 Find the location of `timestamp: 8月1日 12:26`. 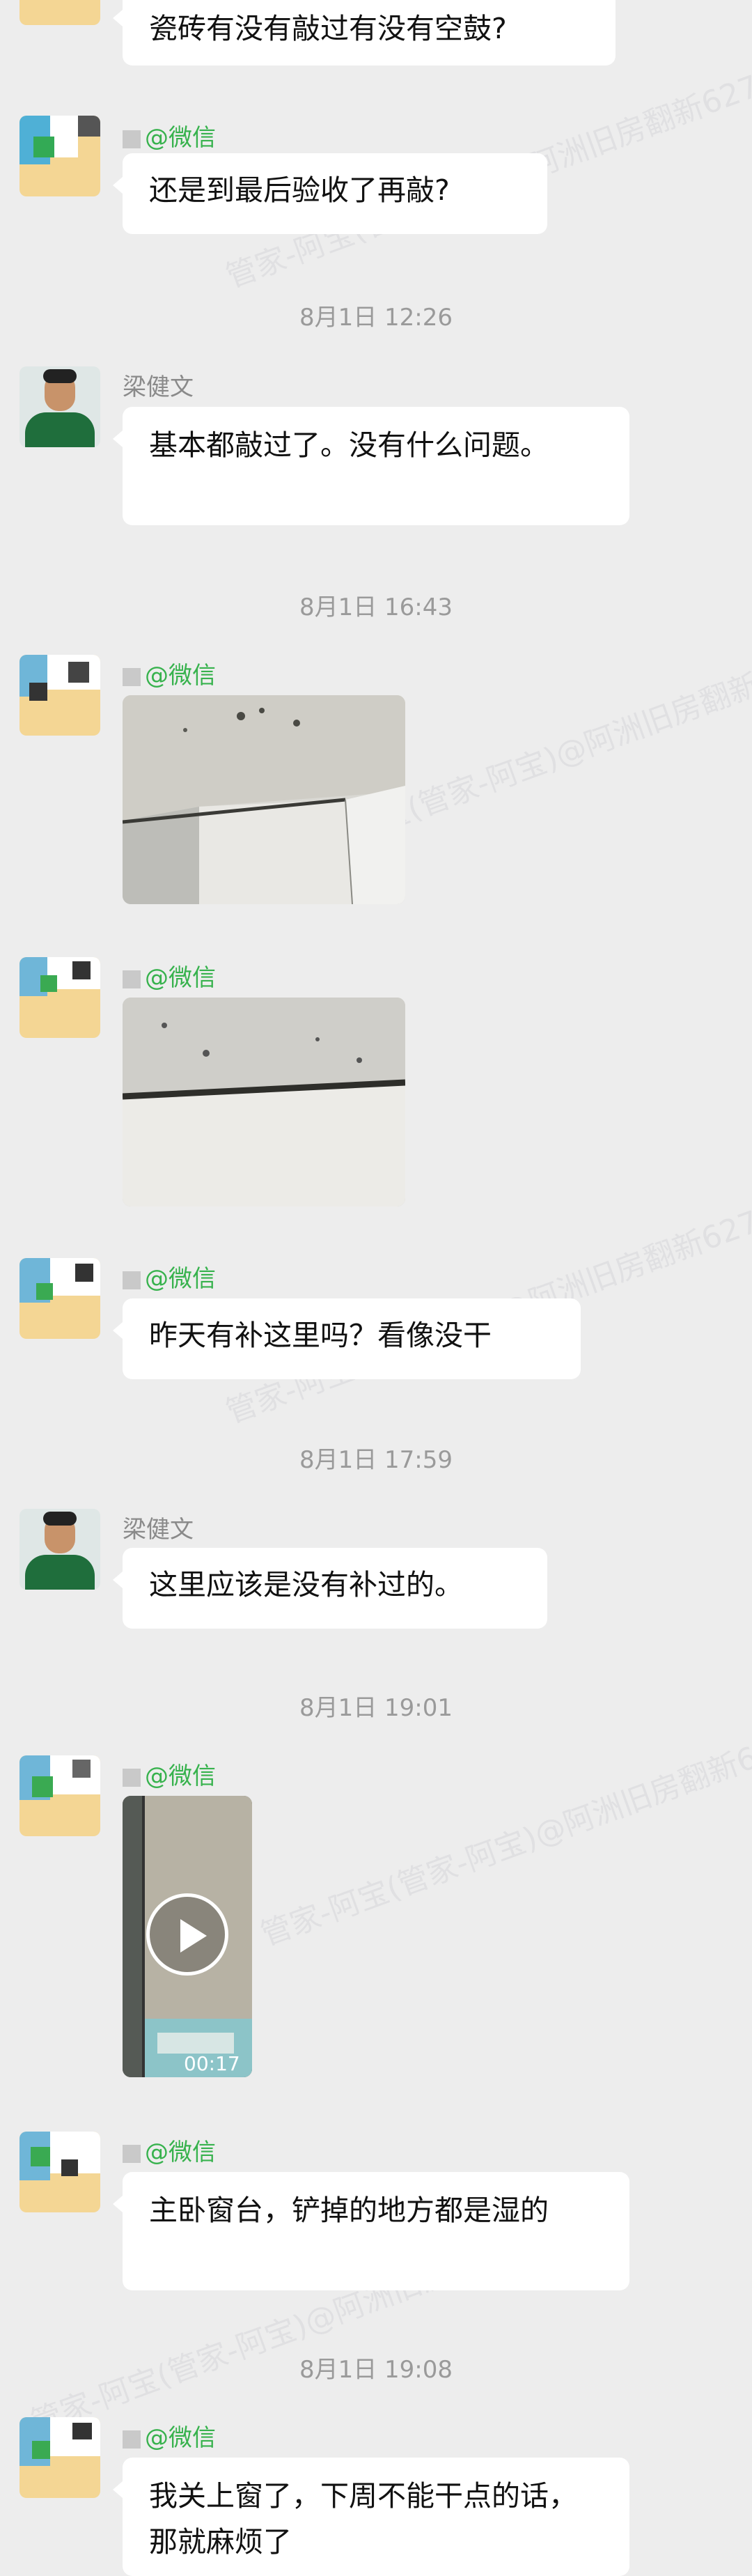

timestamp: 8月1日 12:26 is located at coordinates (376, 318).